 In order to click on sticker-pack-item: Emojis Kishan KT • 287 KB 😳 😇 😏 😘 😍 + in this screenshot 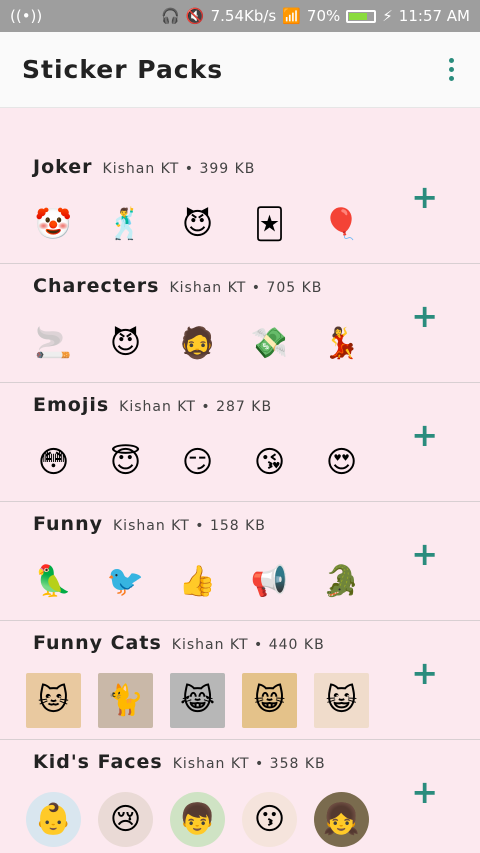, I will do `click(240, 442)`.